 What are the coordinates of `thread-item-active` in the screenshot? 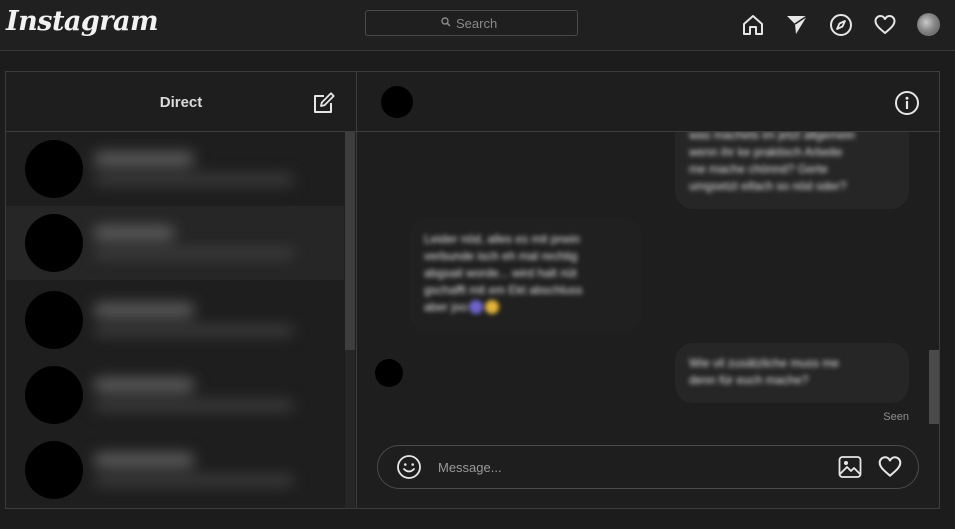 It's located at (175, 243).